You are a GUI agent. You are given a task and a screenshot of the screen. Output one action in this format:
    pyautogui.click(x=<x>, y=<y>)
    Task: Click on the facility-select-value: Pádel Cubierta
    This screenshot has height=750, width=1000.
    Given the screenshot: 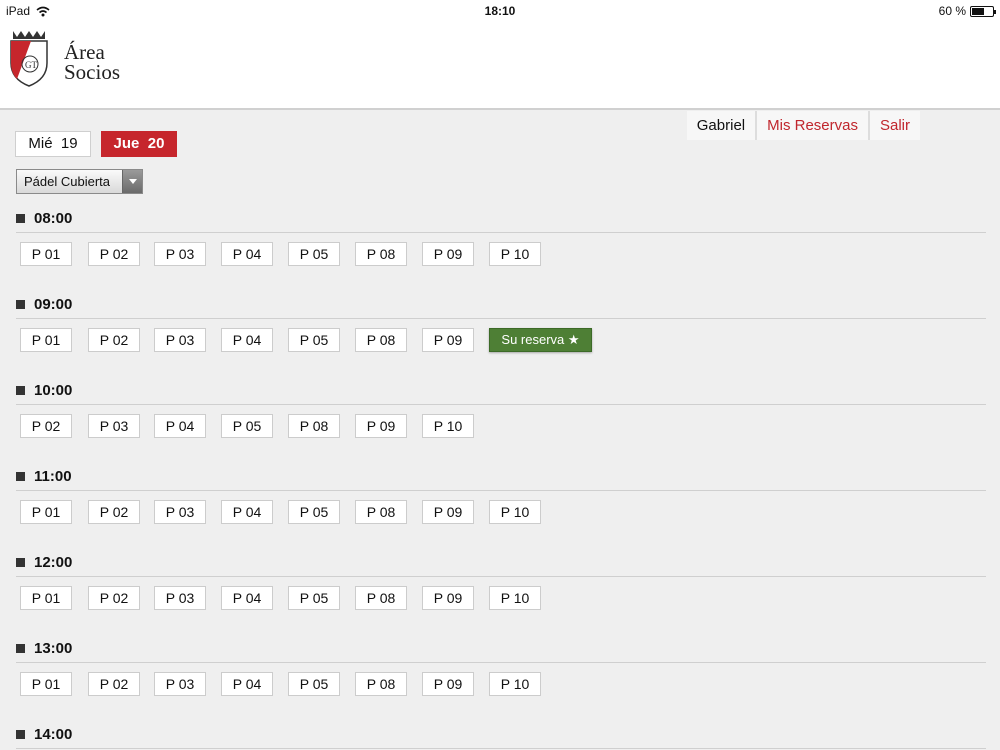 What is the action you would take?
    pyautogui.click(x=67, y=181)
    